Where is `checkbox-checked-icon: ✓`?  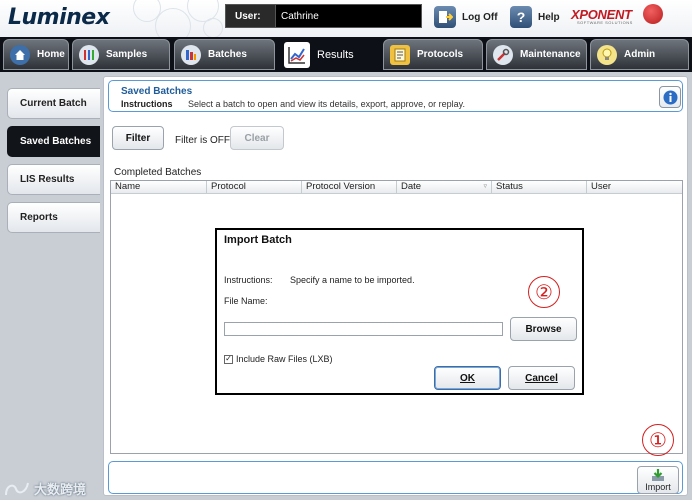 checkbox-checked-icon: ✓ is located at coordinates (228, 359).